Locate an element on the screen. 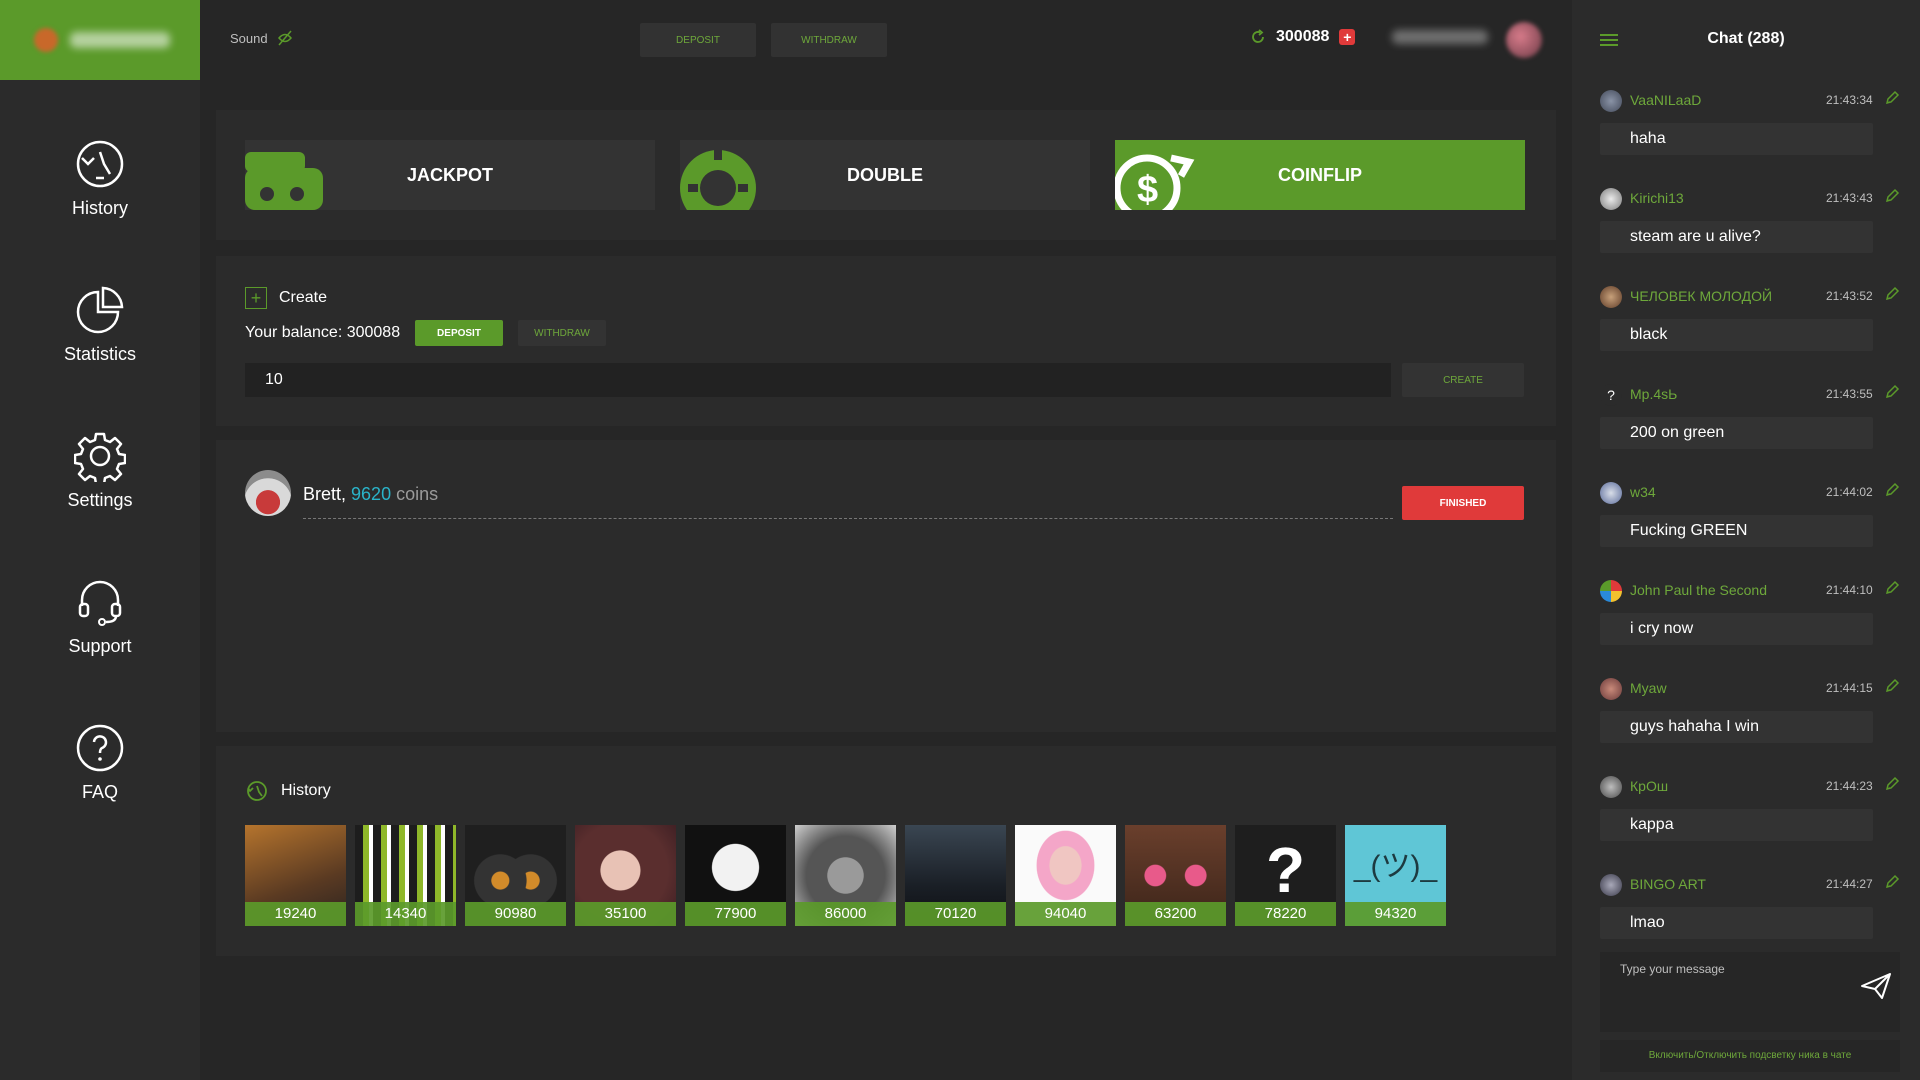  history-card: 70120 is located at coordinates (955, 875).